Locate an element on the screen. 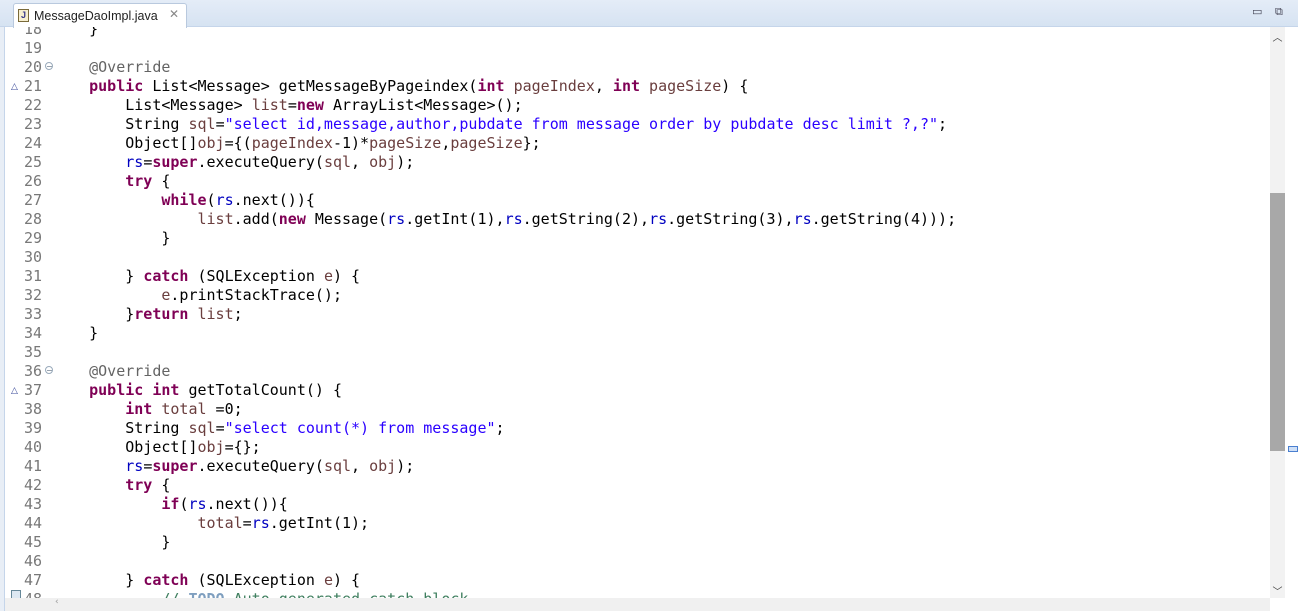  code-line: 25 rs=super.executeQuery(sql, obj); is located at coordinates (637, 162).